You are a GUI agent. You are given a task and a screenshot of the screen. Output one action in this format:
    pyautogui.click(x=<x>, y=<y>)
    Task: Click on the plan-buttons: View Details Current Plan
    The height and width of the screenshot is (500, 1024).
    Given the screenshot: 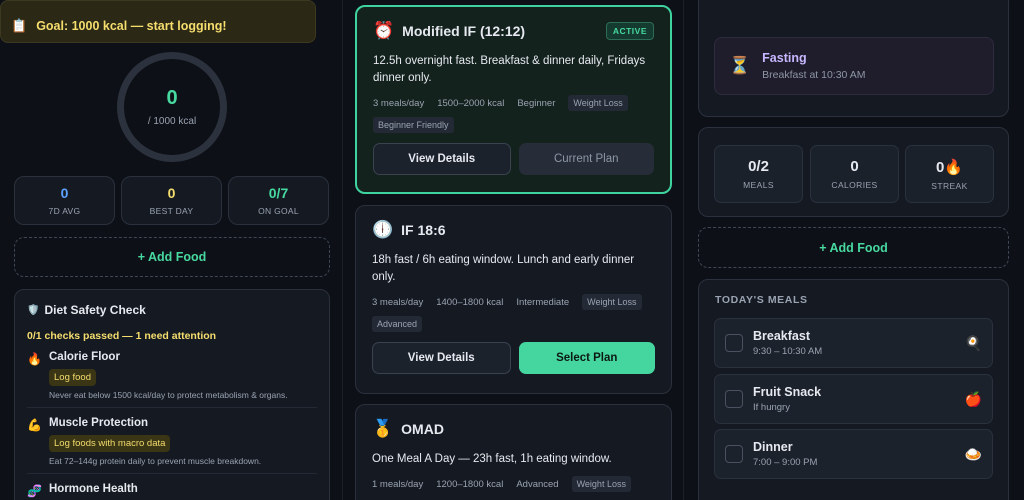 What is the action you would take?
    pyautogui.click(x=513, y=159)
    